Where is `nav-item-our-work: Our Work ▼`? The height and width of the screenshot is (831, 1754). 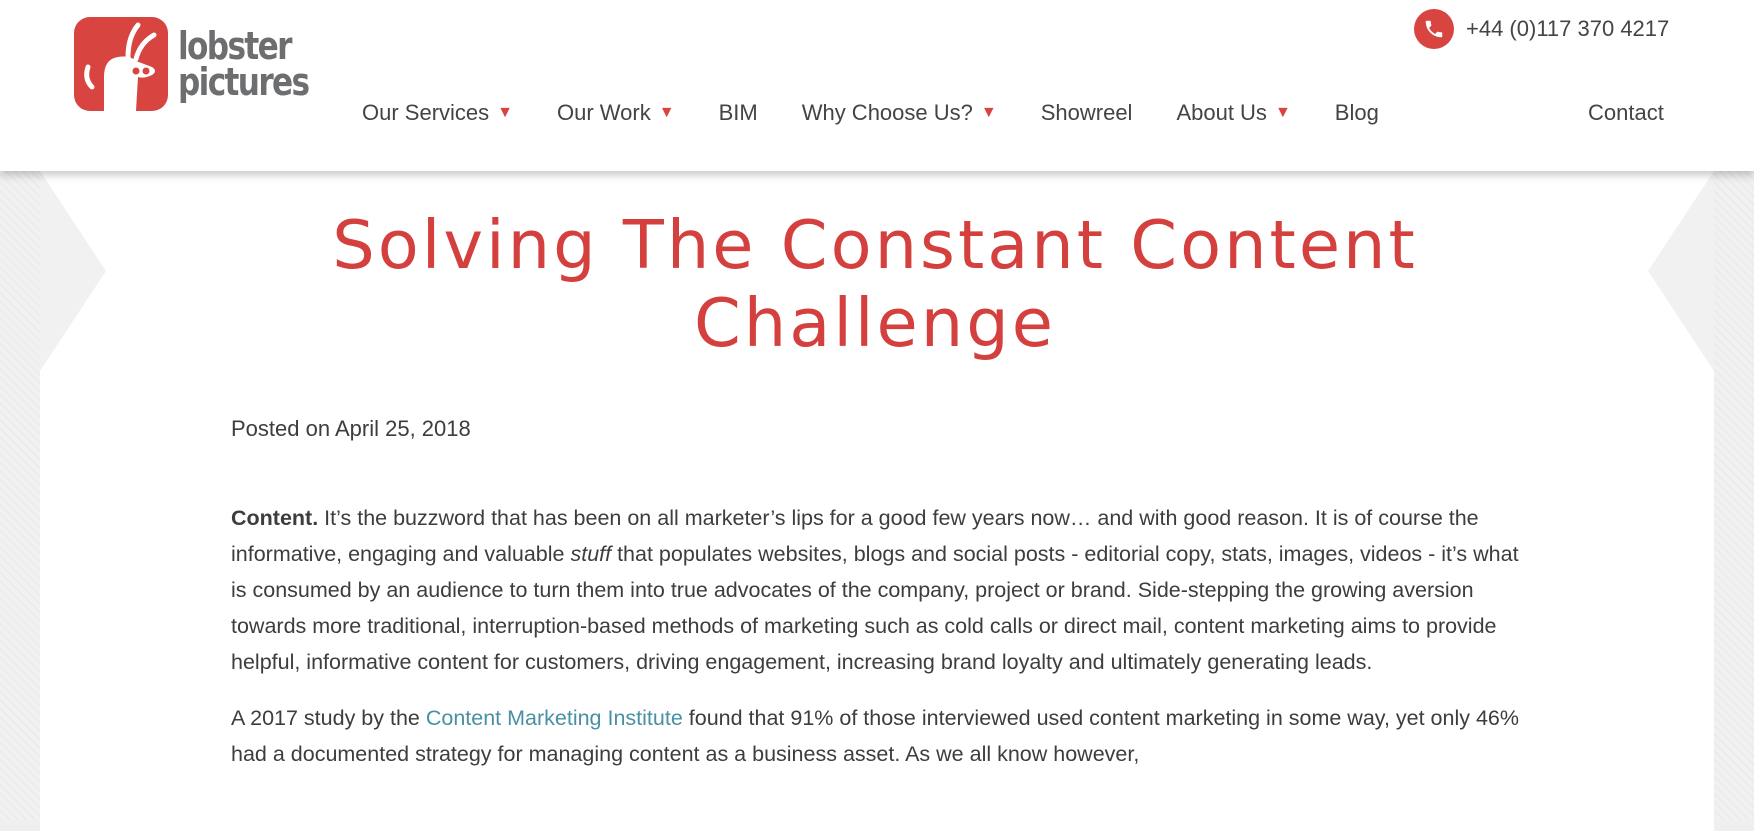 nav-item-our-work: Our Work ▼ is located at coordinates (616, 113).